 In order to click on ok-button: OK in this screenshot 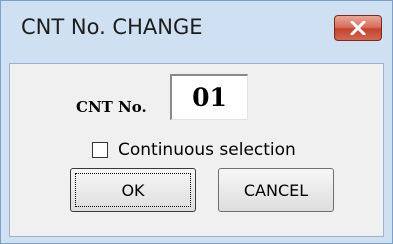, I will do `click(133, 190)`.